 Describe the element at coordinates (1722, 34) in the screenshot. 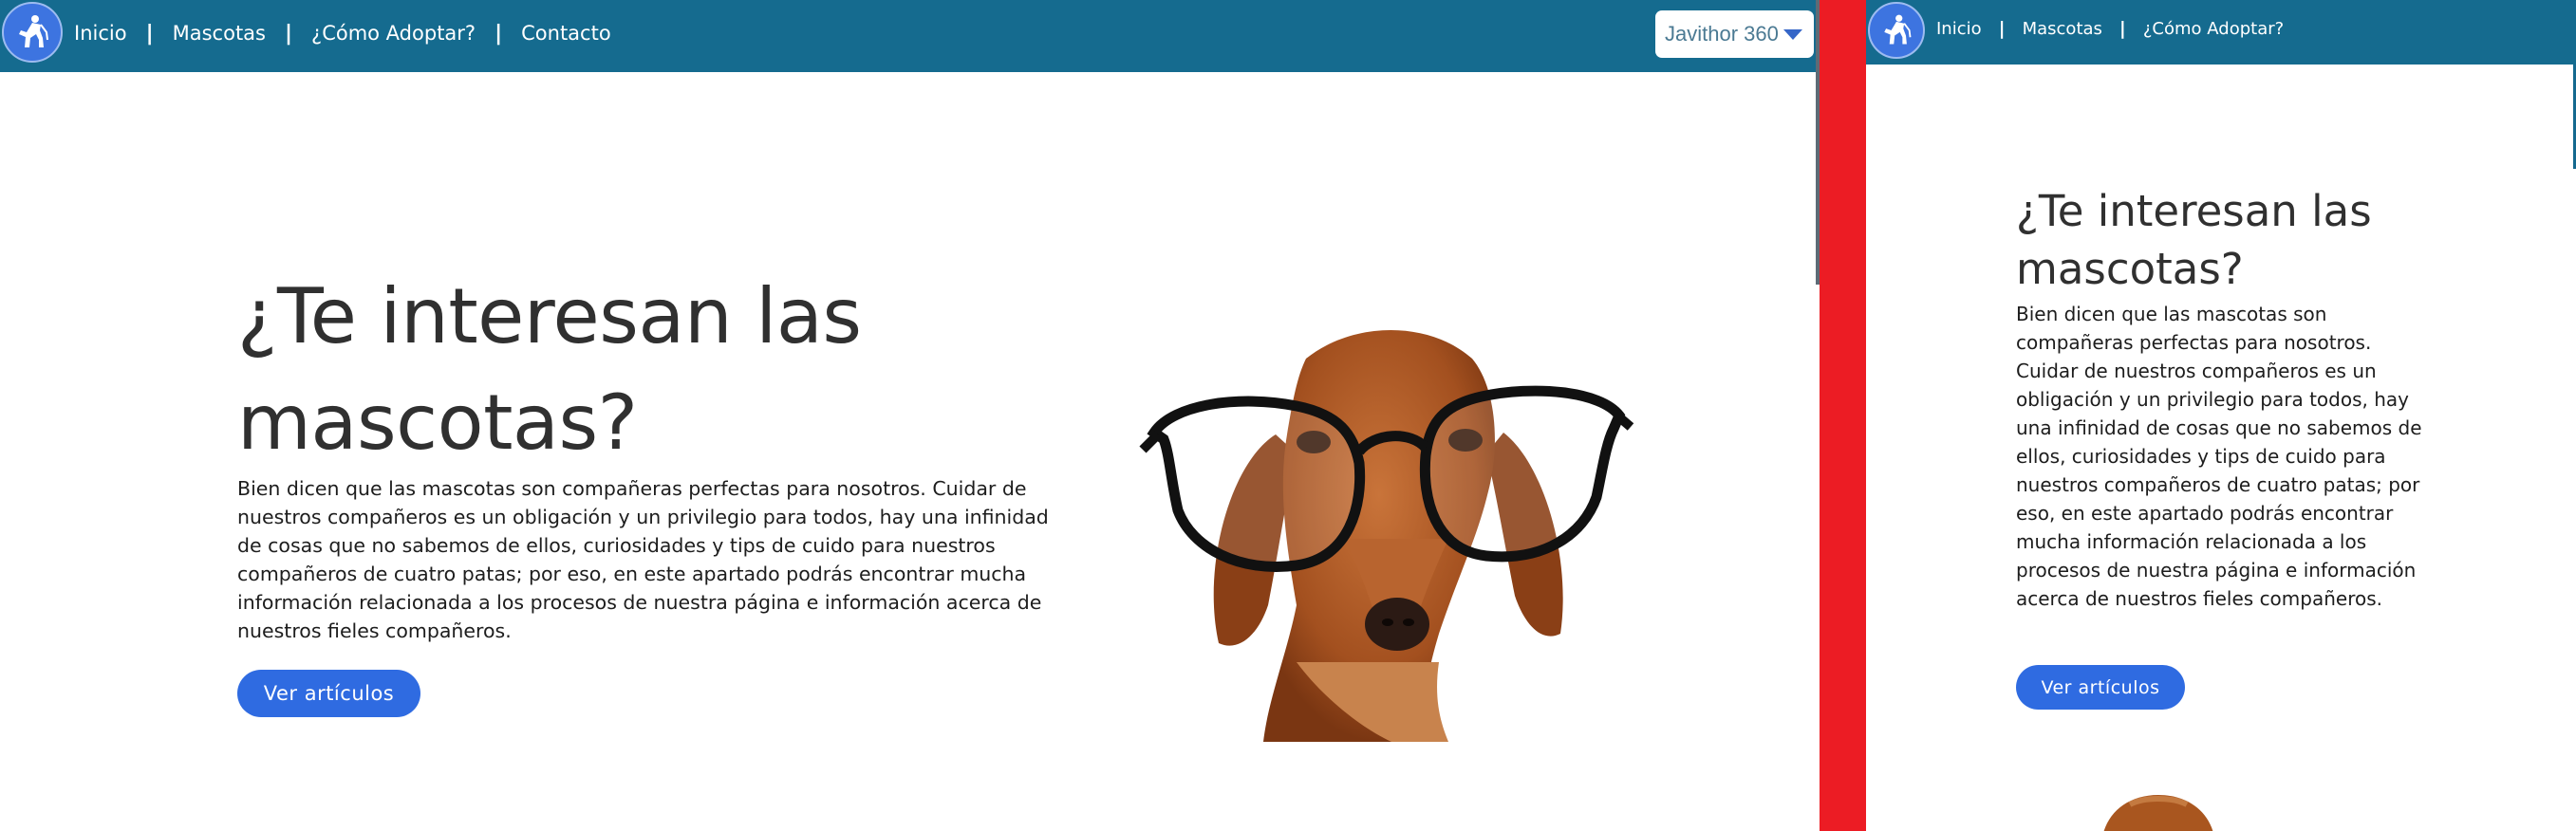

I see `user-name: Javithor 360` at that location.